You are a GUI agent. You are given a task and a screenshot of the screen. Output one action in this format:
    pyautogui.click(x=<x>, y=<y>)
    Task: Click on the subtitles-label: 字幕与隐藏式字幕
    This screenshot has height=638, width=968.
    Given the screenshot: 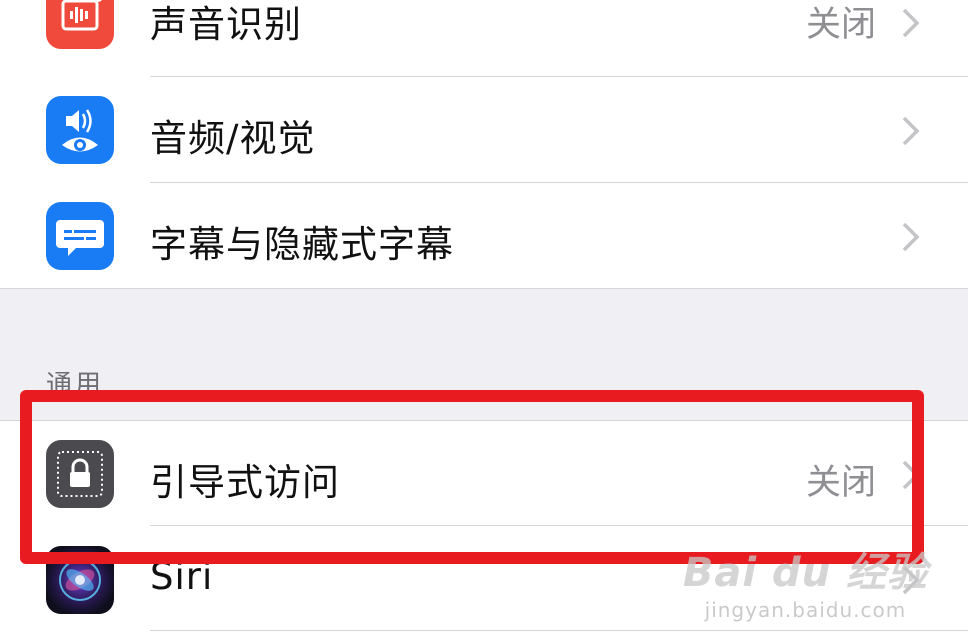 What is the action you would take?
    pyautogui.click(x=302, y=244)
    